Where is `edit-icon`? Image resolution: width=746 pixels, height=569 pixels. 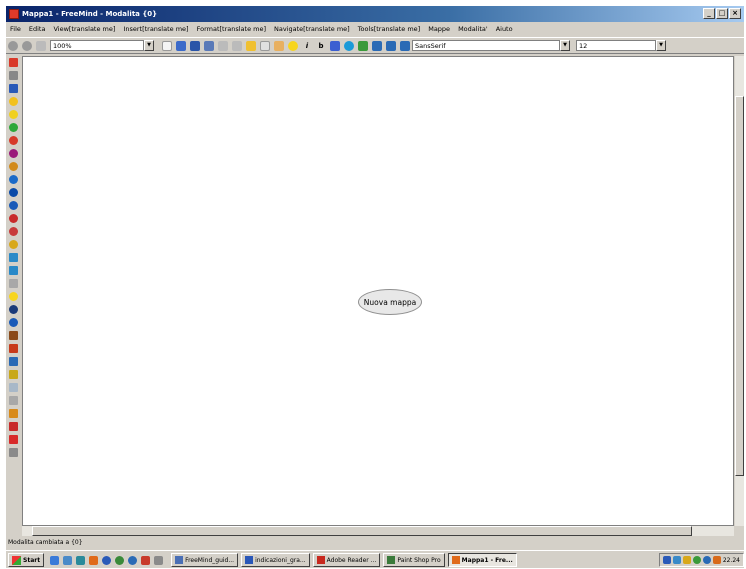 edit-icon is located at coordinates (13, 452).